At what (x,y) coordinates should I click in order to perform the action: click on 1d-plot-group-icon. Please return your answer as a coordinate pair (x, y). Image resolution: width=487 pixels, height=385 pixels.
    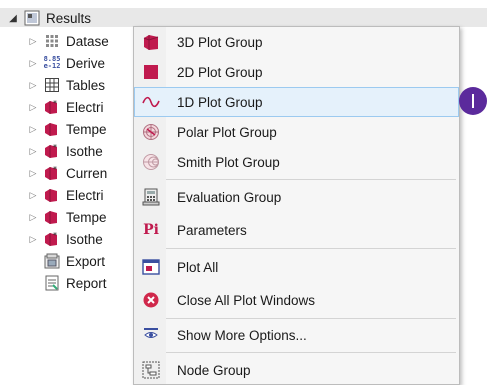
    Looking at the image, I should click on (151, 102).